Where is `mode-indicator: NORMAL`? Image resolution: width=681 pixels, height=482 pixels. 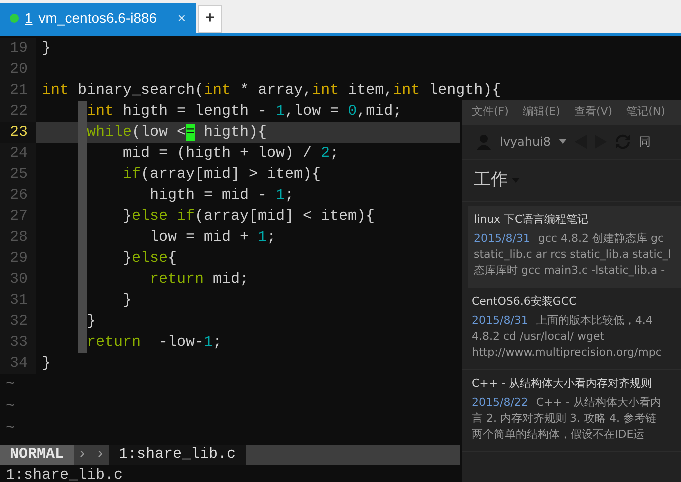
mode-indicator: NORMAL is located at coordinates (37, 455).